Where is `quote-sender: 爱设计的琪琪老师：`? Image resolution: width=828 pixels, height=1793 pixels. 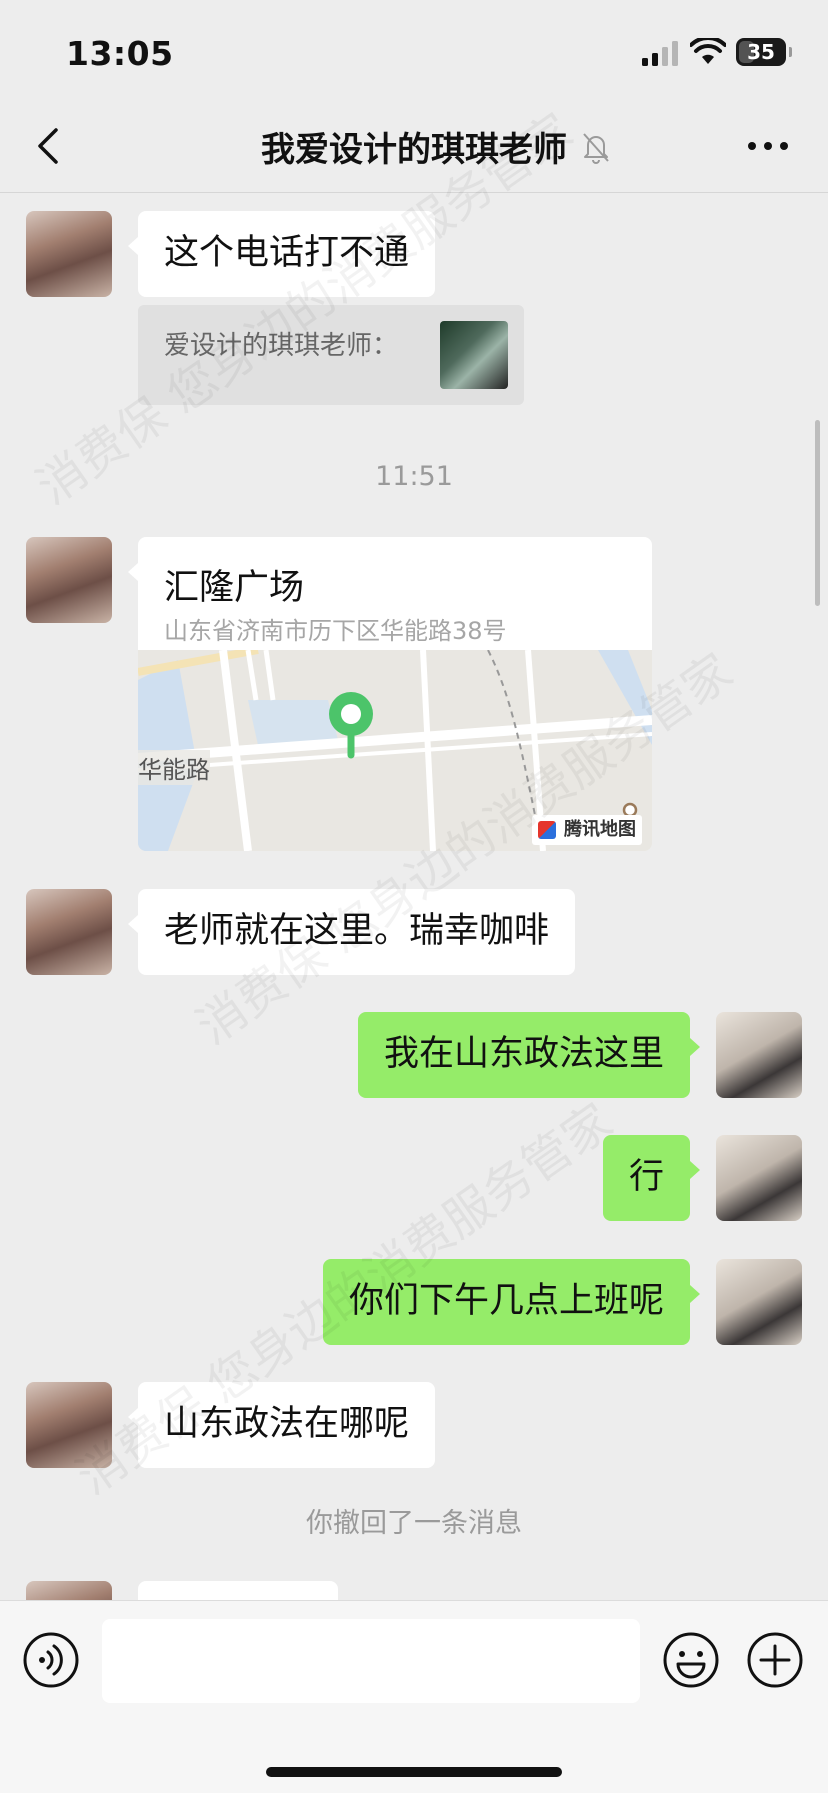
quote-sender: 爱设计的琪琪老师： is located at coordinates (281, 346).